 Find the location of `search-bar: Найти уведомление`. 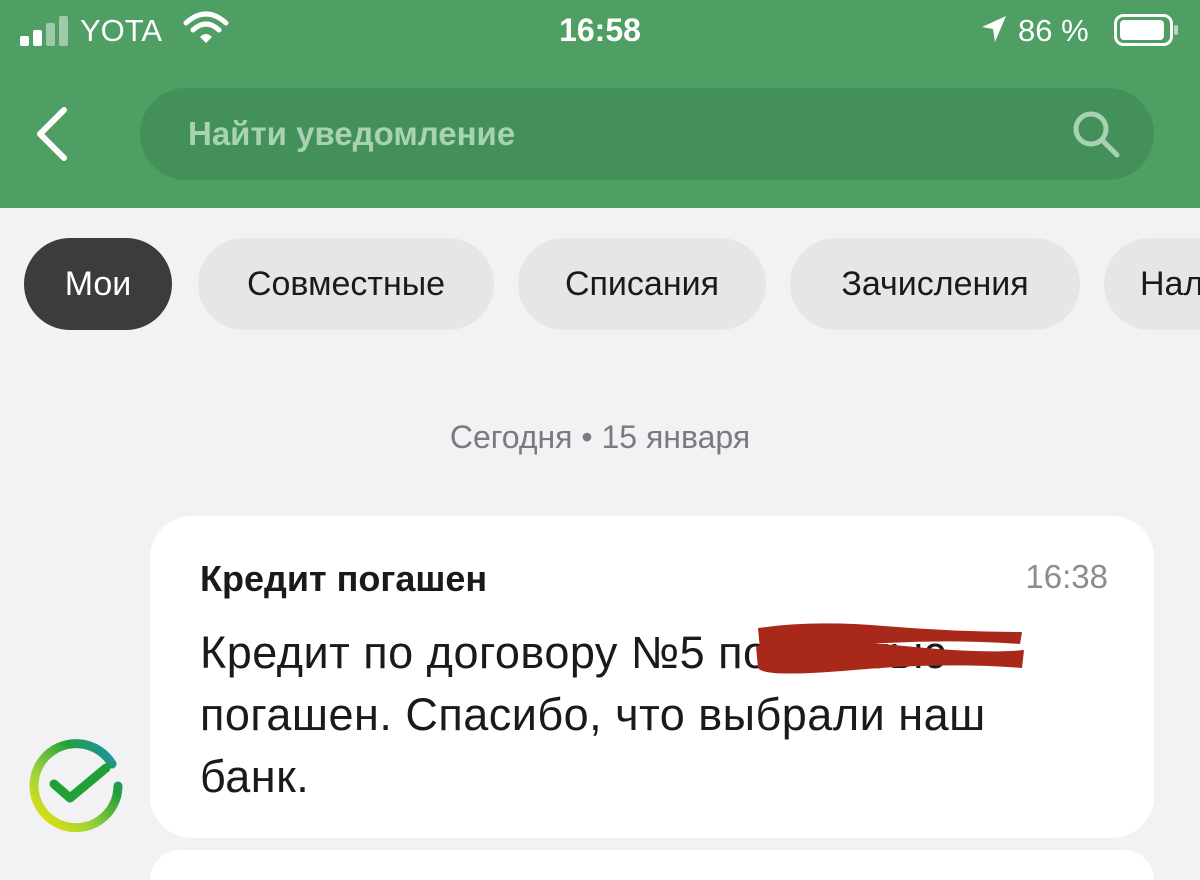

search-bar: Найти уведомление is located at coordinates (647, 134).